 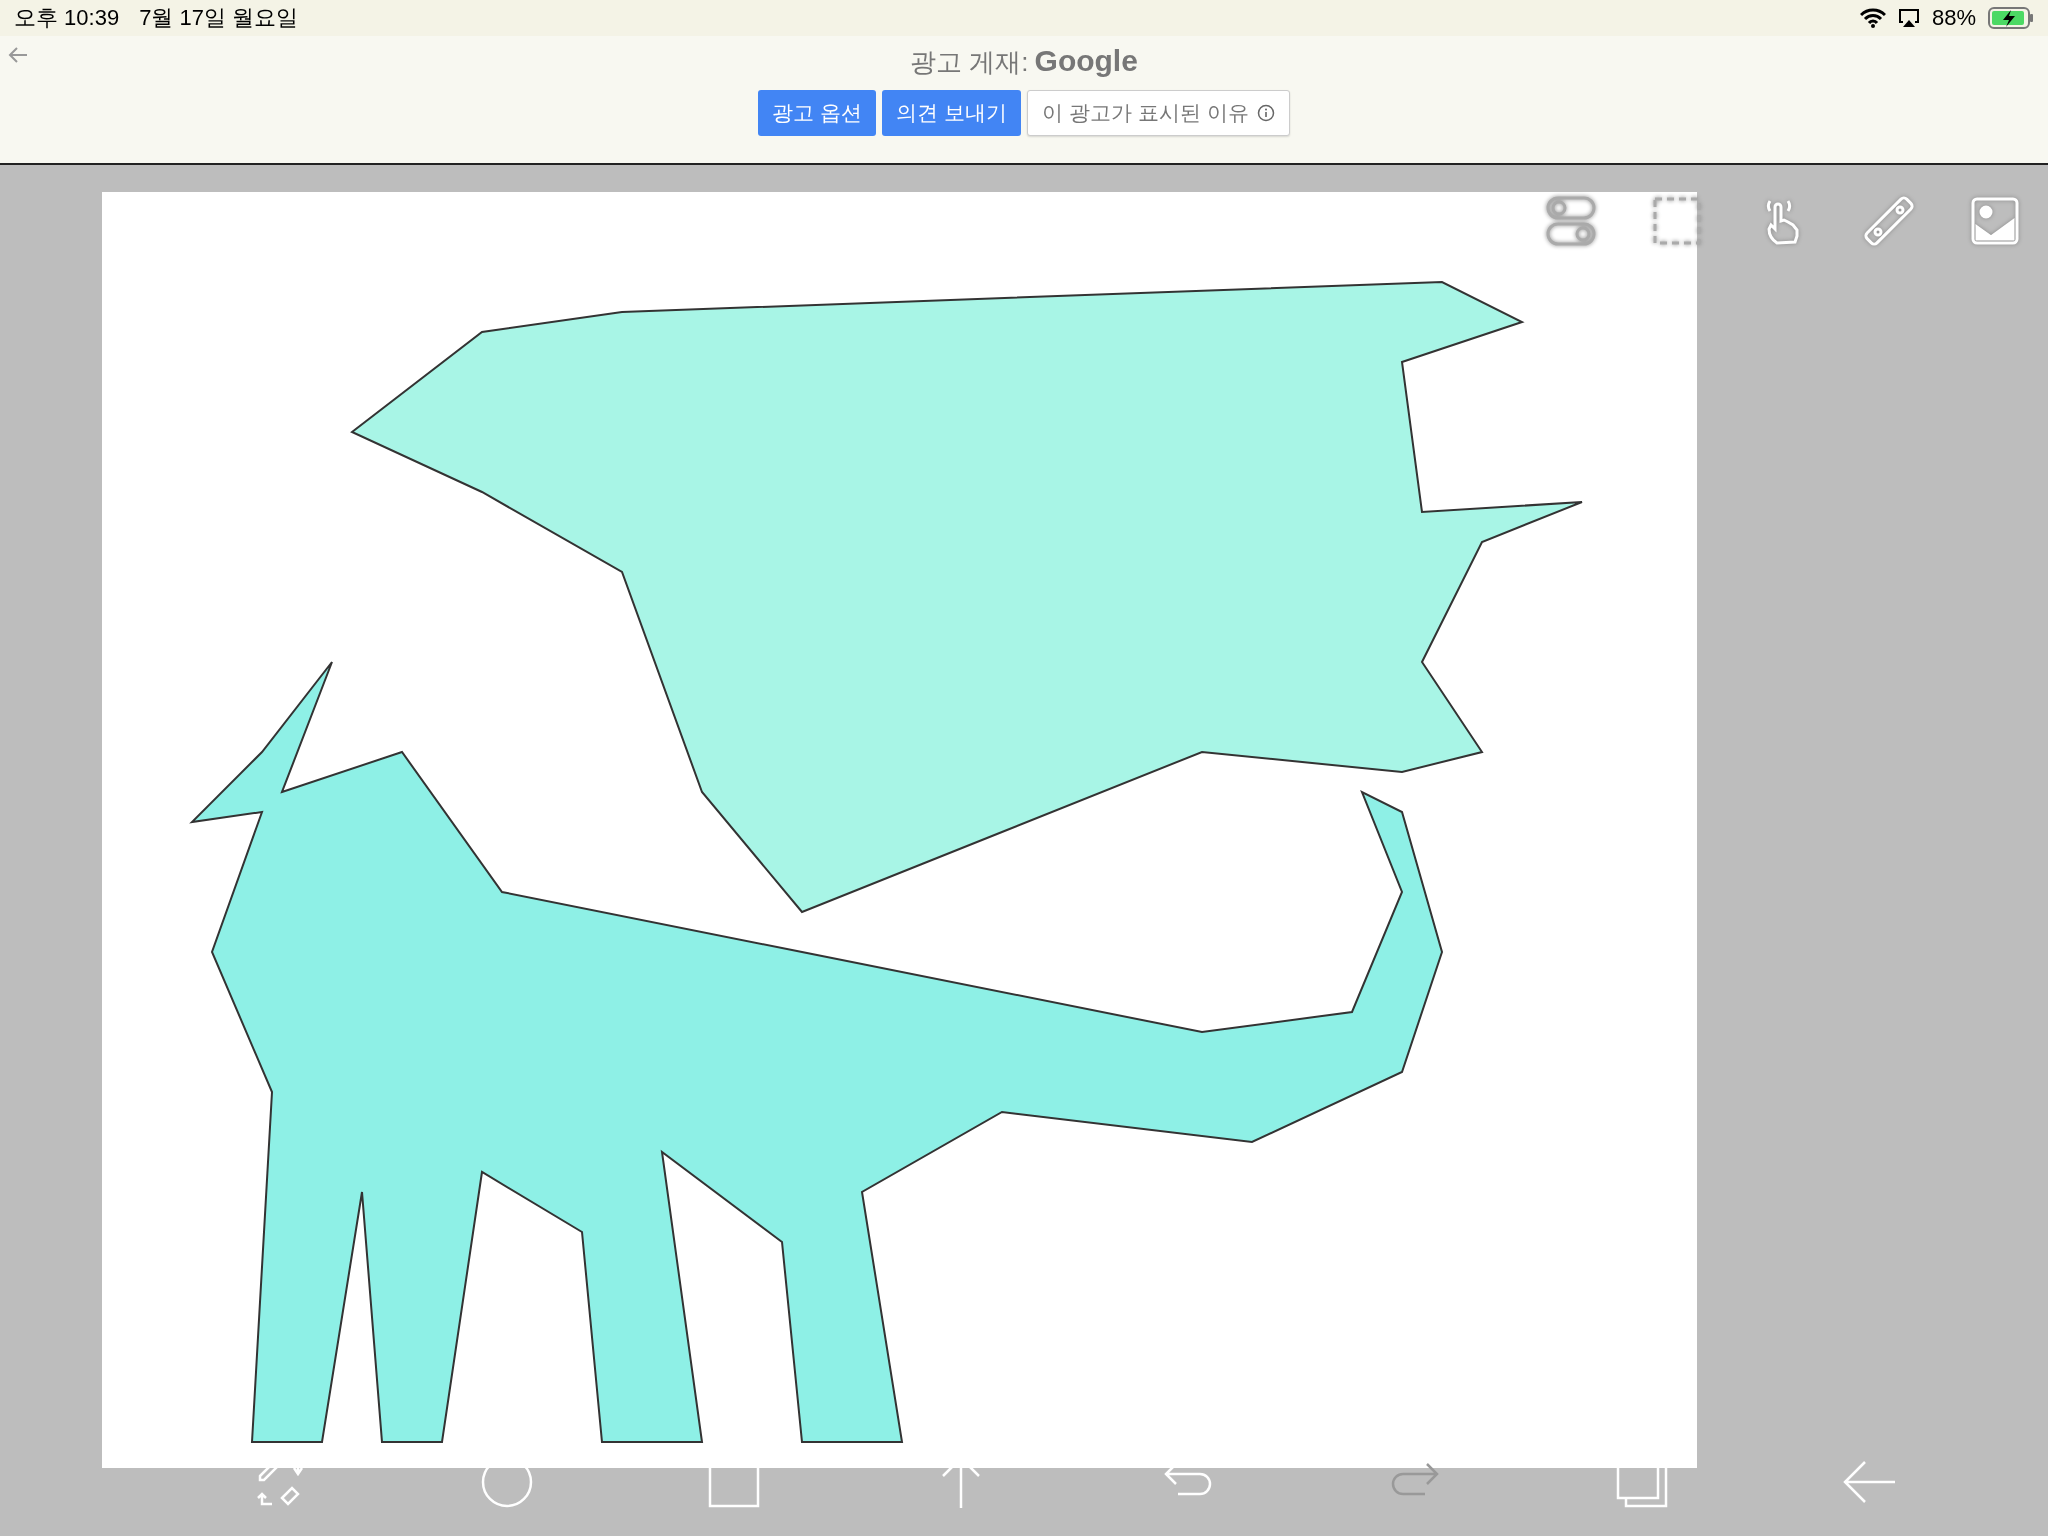 What do you see at coordinates (67, 18) in the screenshot?
I see `status-time: 오후 10:39` at bounding box center [67, 18].